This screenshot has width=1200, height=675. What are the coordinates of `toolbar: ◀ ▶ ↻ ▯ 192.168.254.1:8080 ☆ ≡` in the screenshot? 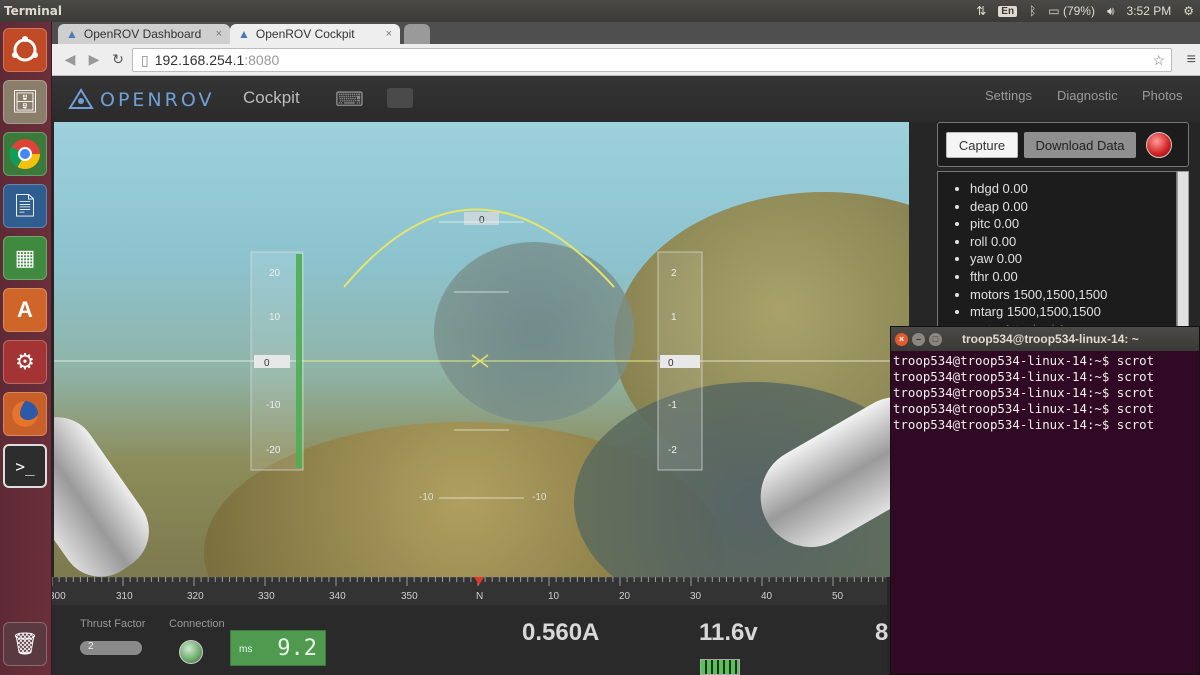 It's located at (626, 60).